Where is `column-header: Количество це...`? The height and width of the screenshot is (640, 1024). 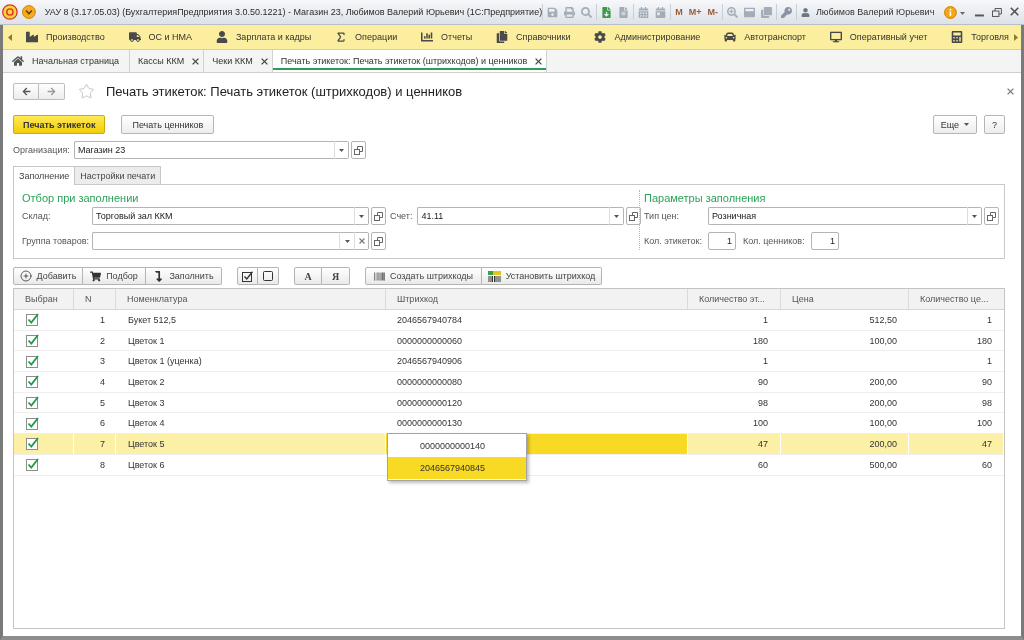
column-header: Количество це... is located at coordinates (956, 299).